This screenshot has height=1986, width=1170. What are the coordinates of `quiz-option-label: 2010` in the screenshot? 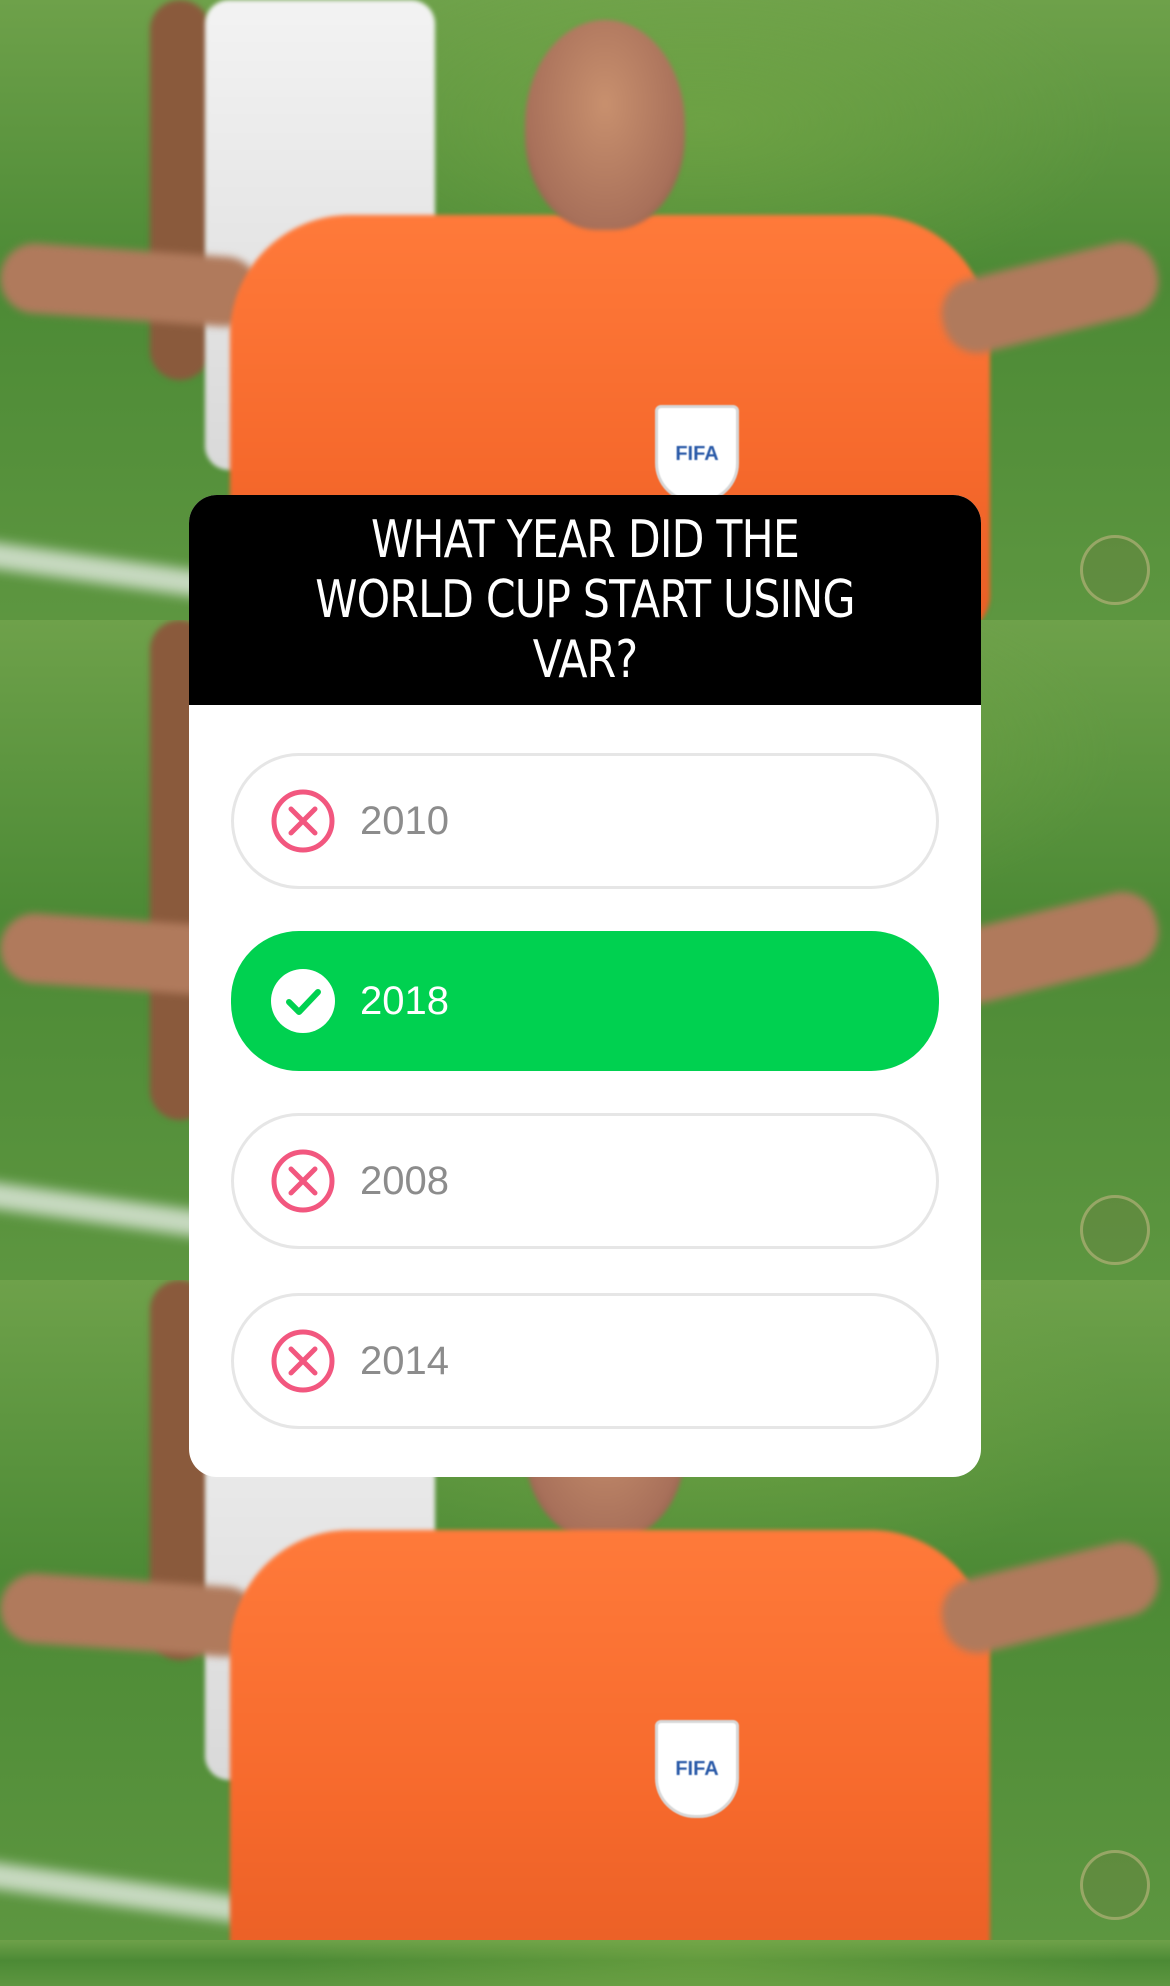 It's located at (404, 820).